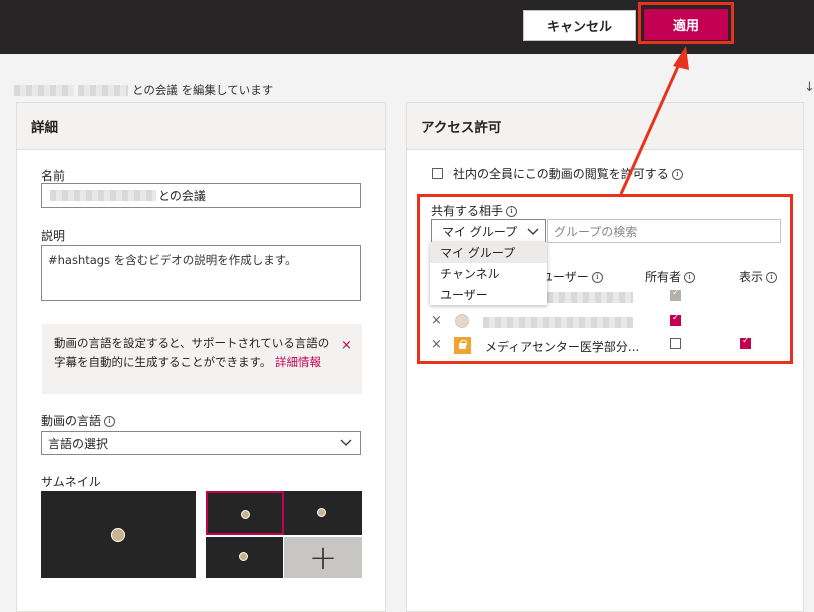 The width and height of the screenshot is (814, 612). What do you see at coordinates (605, 126) in the screenshot?
I see `access-heading: アクセス許可` at bounding box center [605, 126].